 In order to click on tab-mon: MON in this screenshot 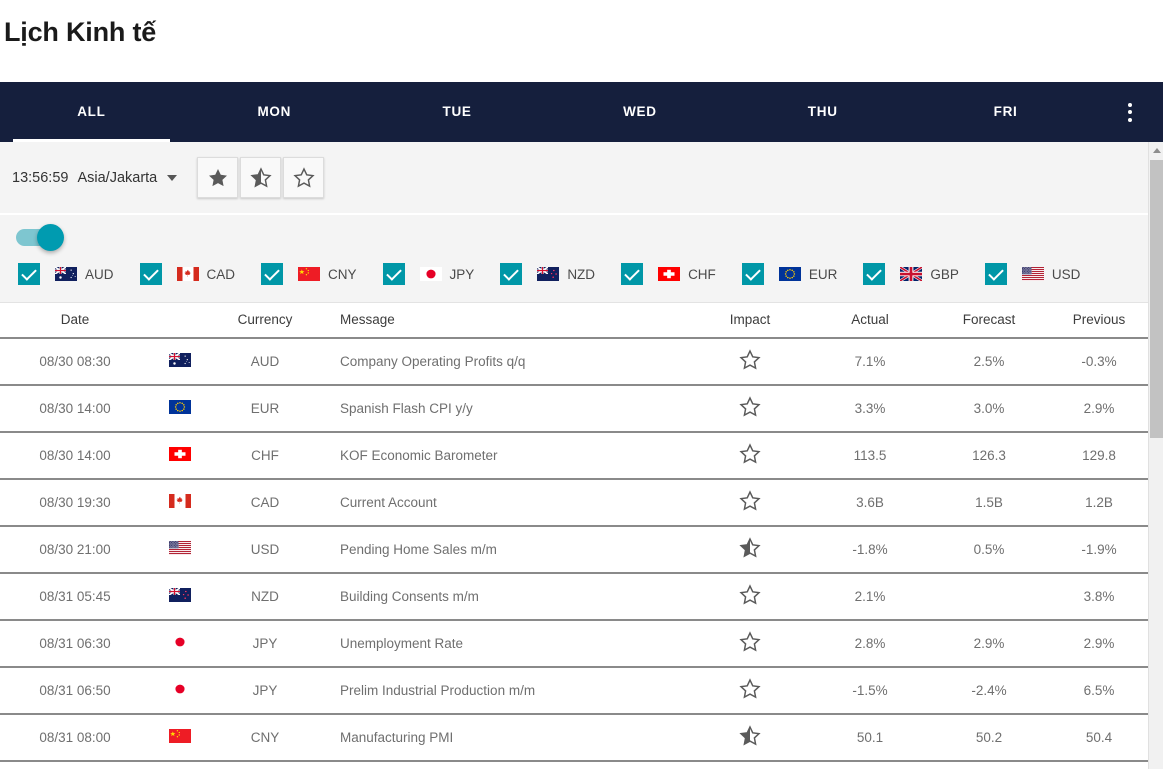, I will do `click(274, 112)`.